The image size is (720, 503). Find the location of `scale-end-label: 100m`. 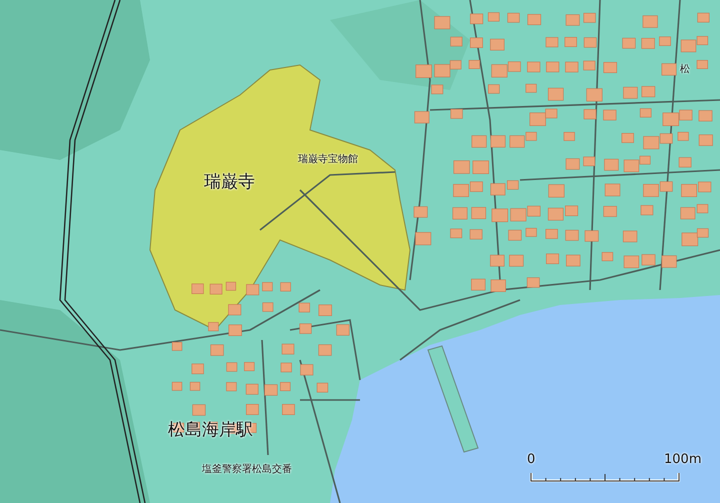

scale-end-label: 100m is located at coordinates (683, 459).